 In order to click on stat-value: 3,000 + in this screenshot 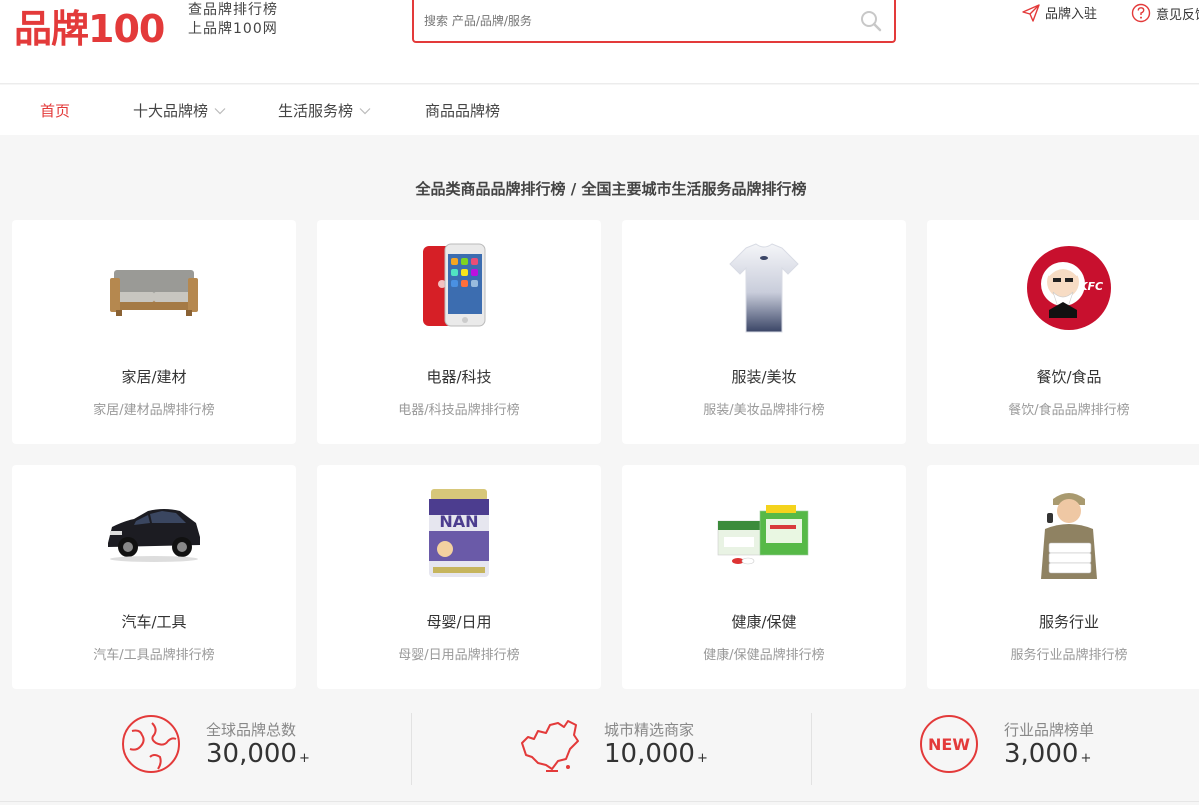, I will do `click(1047, 754)`.